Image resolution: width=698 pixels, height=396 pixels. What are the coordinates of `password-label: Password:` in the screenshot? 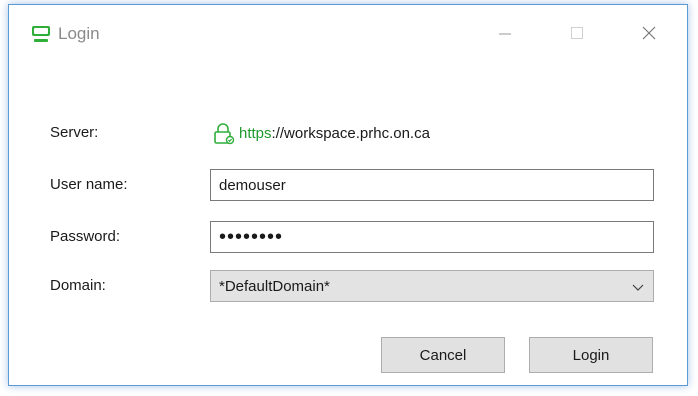 It's located at (85, 236).